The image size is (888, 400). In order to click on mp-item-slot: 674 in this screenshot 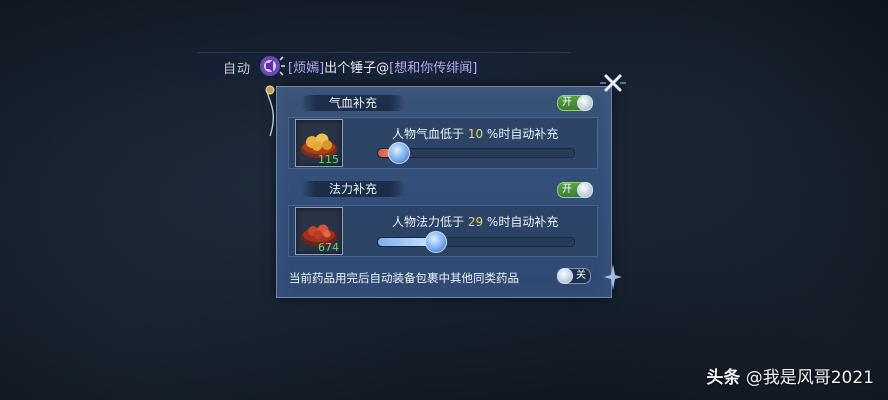, I will do `click(319, 231)`.